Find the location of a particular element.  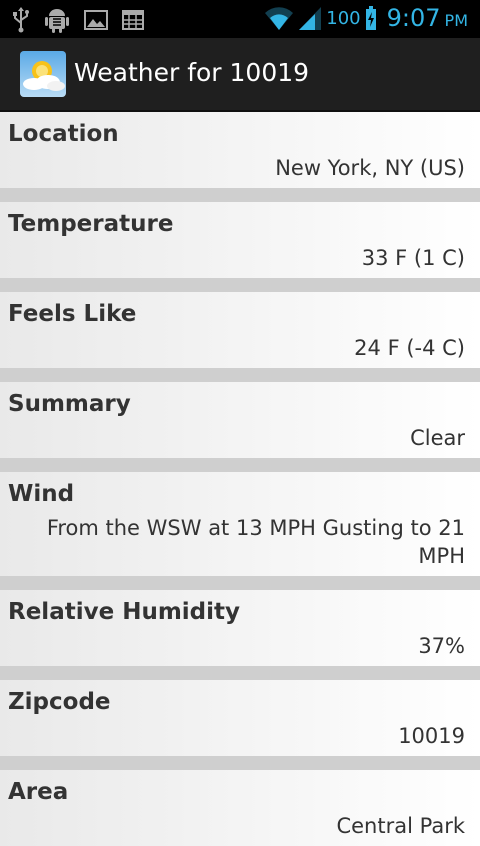

item-label: Summary is located at coordinates (69, 404).